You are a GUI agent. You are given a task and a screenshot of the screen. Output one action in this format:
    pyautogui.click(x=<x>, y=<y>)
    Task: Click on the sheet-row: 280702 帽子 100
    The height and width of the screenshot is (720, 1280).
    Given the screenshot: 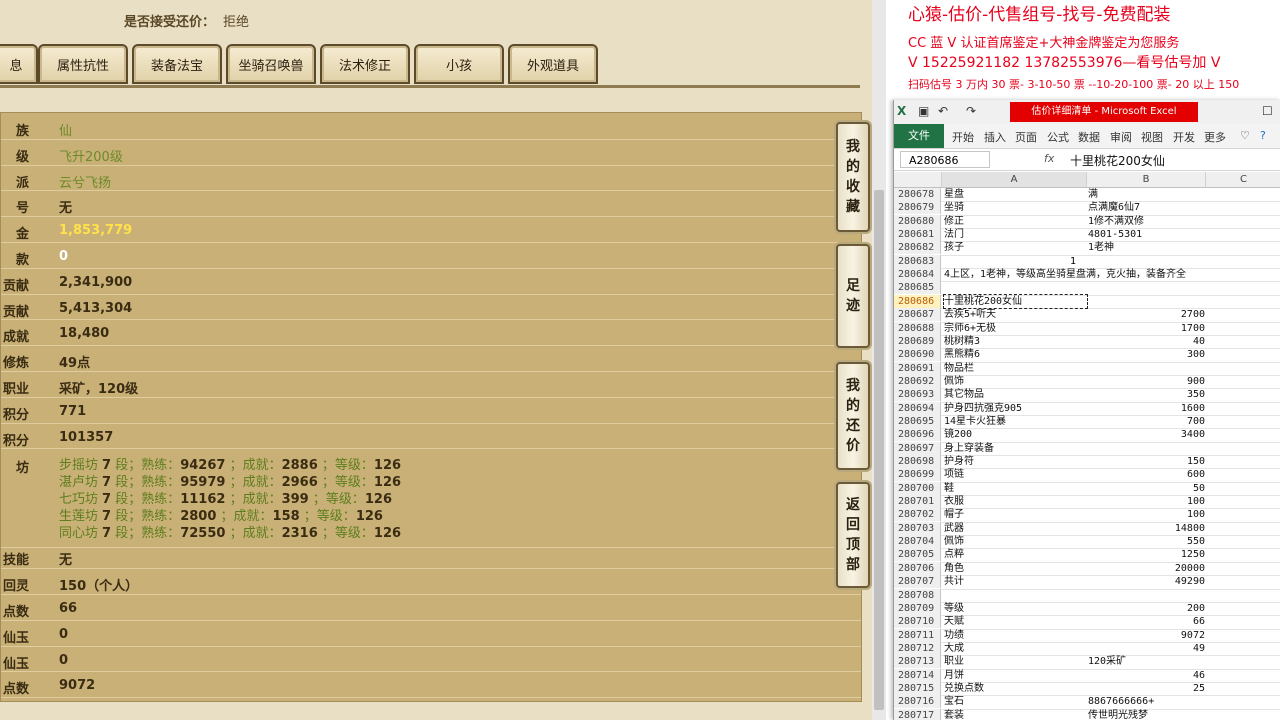 What is the action you would take?
    pyautogui.click(x=1087, y=515)
    